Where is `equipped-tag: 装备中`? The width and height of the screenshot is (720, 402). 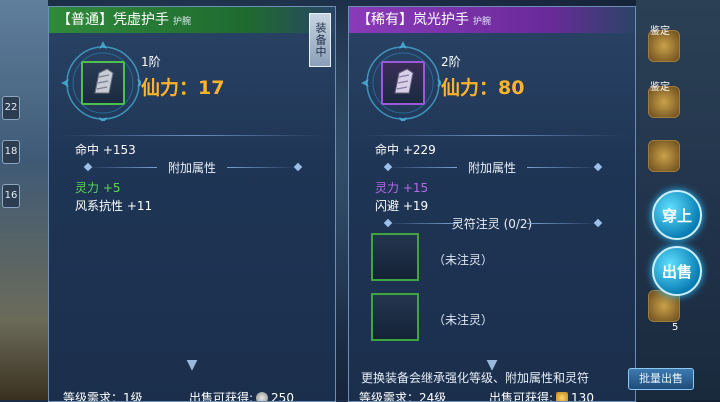 equipped-tag: 装备中 is located at coordinates (320, 40).